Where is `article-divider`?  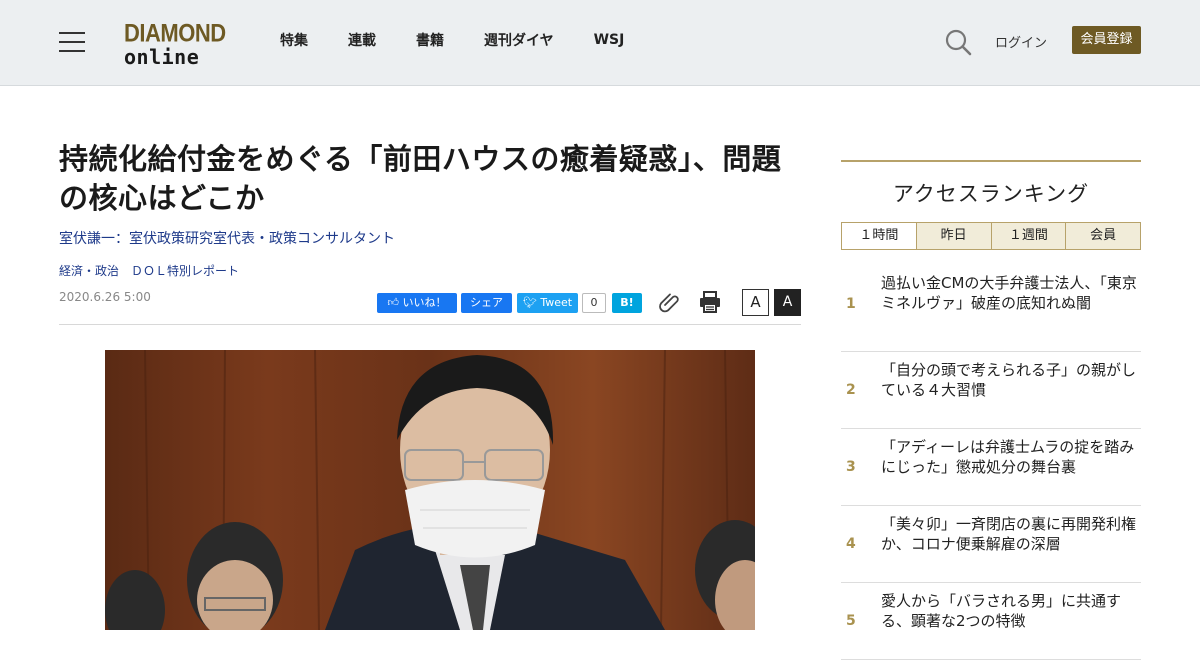 article-divider is located at coordinates (430, 324).